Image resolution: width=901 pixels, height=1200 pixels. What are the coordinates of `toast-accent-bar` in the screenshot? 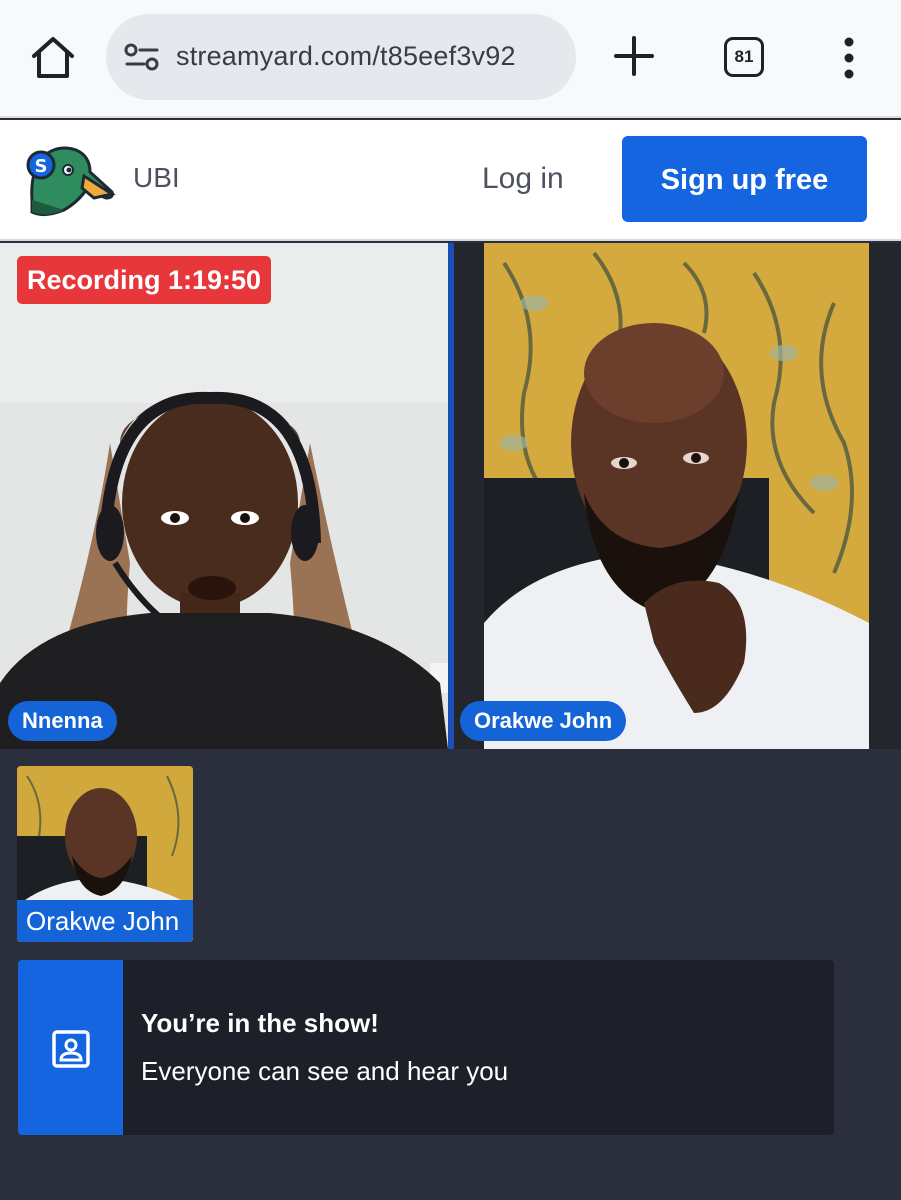 It's located at (70, 1047).